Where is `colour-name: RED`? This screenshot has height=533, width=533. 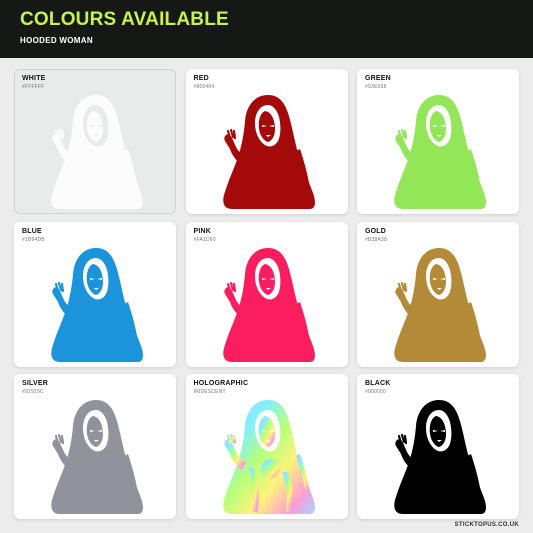 colour-name: RED is located at coordinates (201, 78).